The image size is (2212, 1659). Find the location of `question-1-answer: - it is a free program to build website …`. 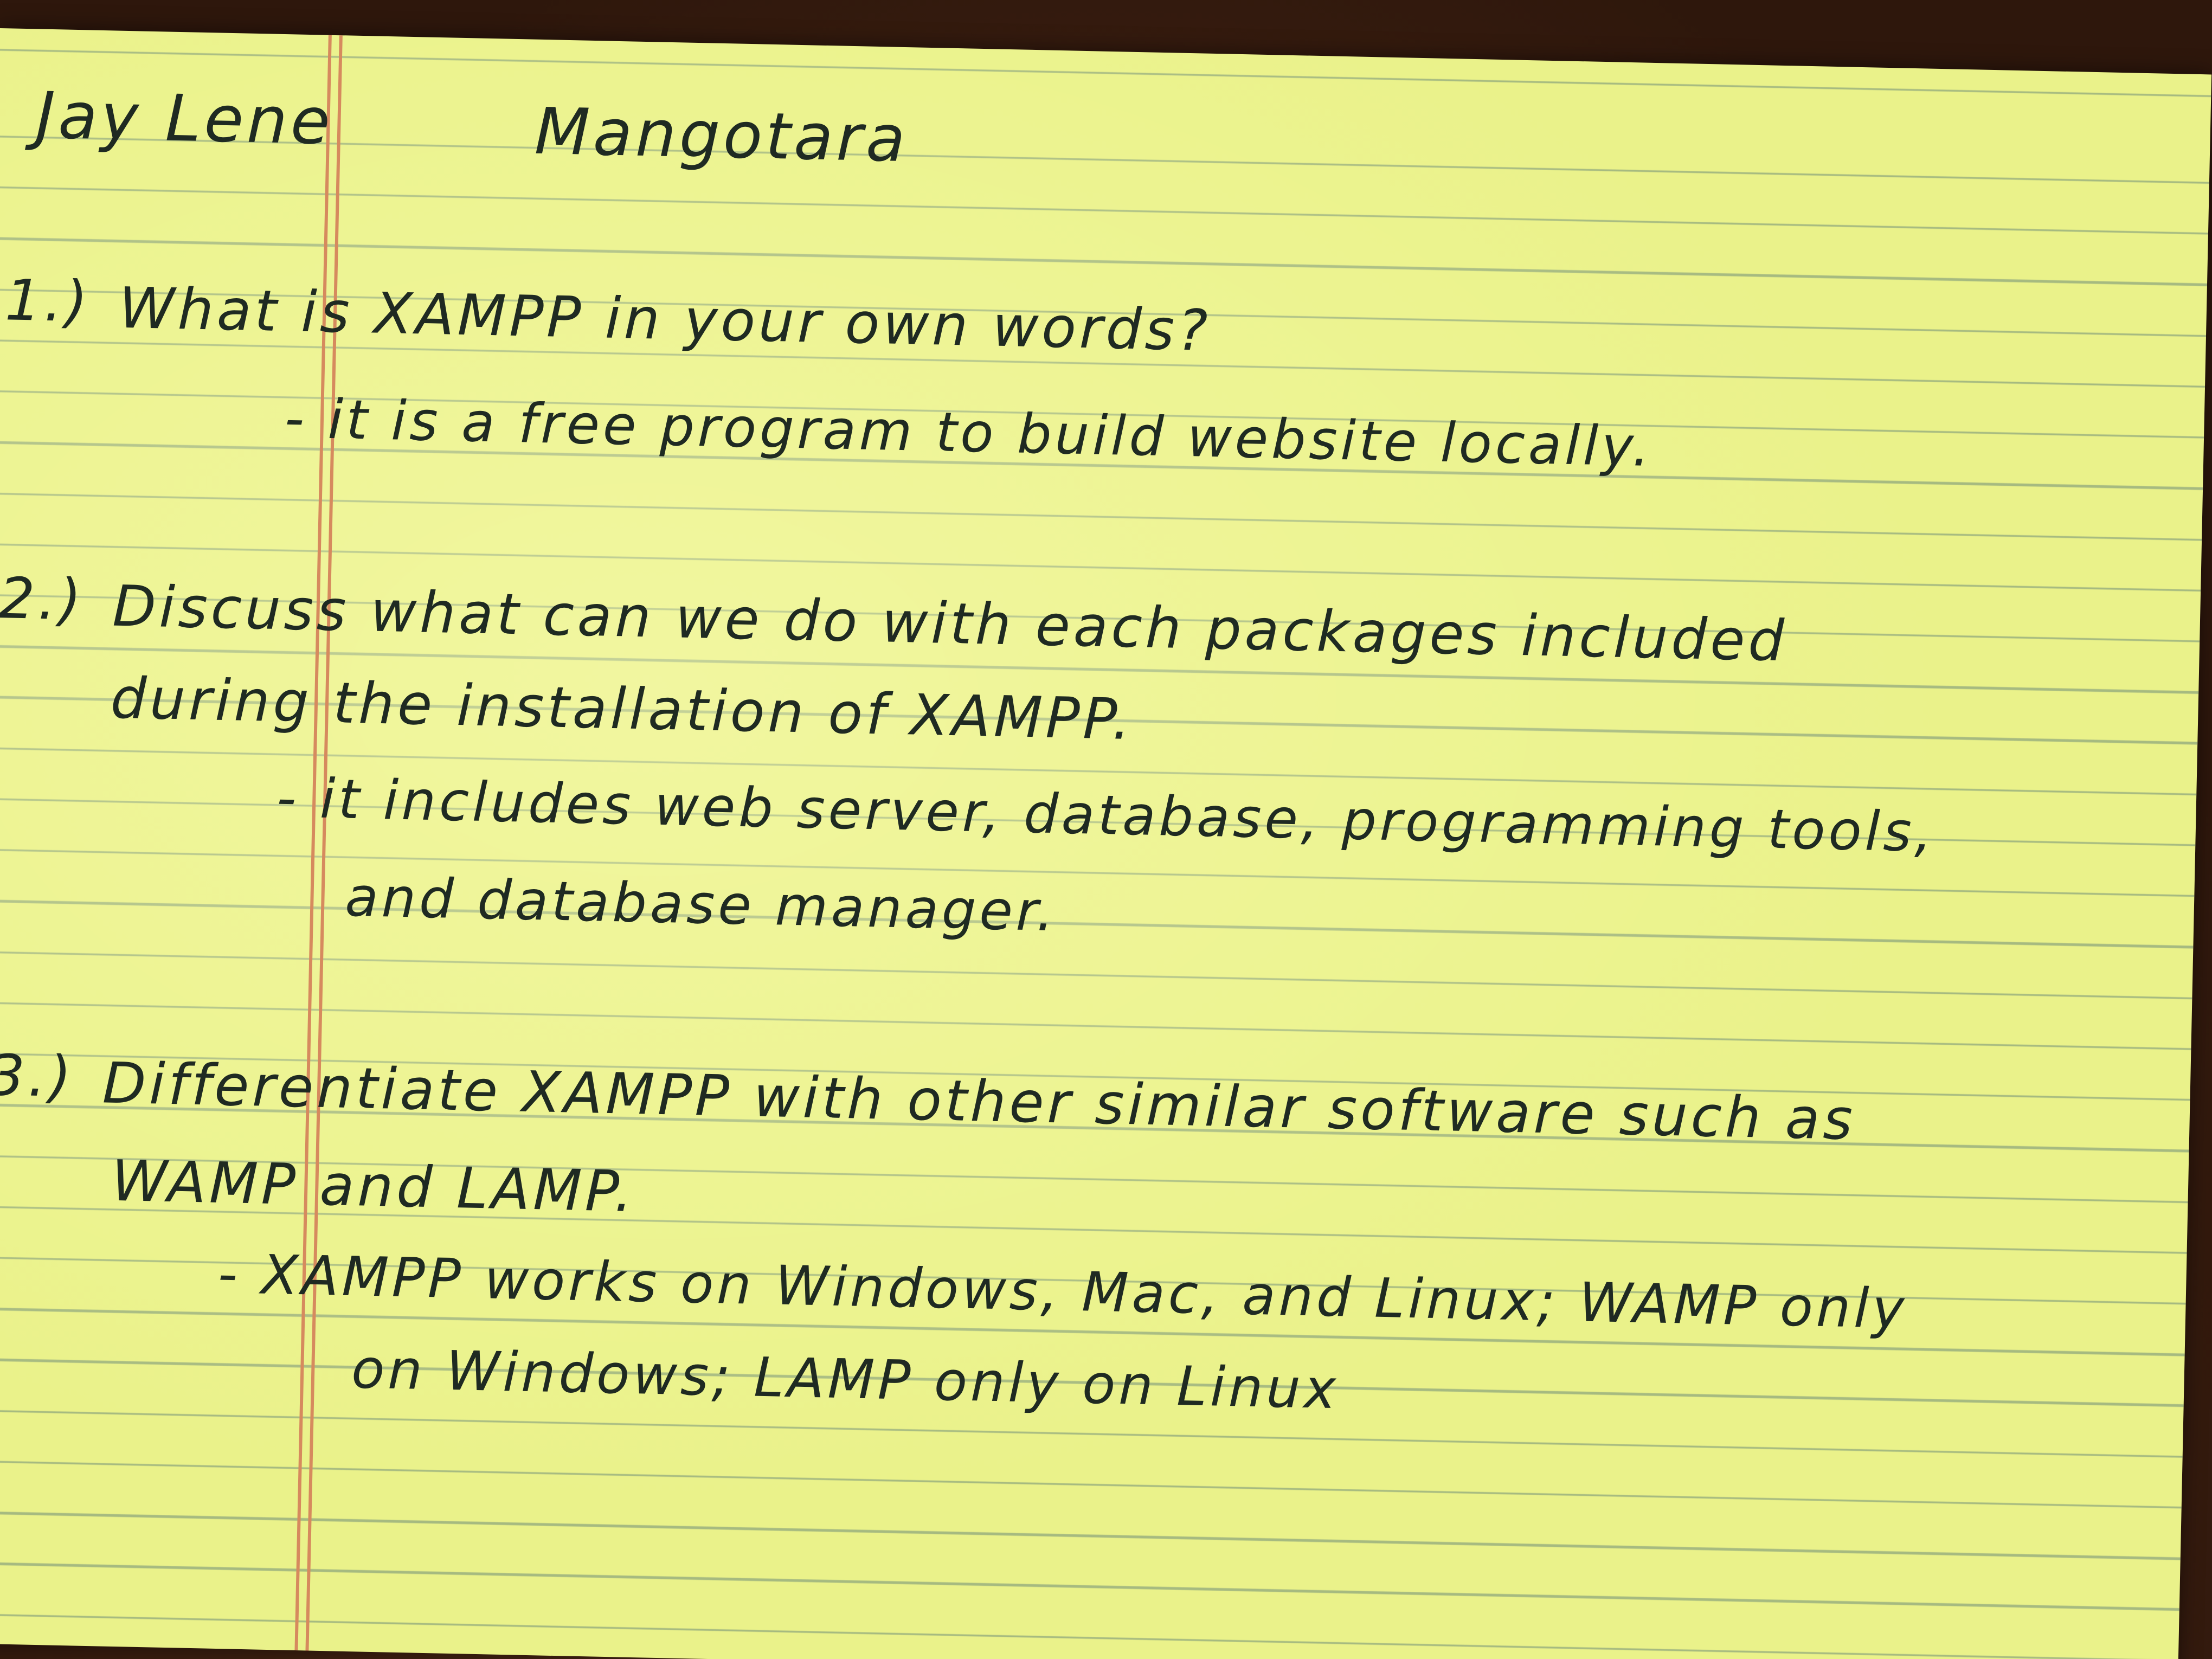

question-1-answer: - it is a free program to build website … is located at coordinates (969, 433).